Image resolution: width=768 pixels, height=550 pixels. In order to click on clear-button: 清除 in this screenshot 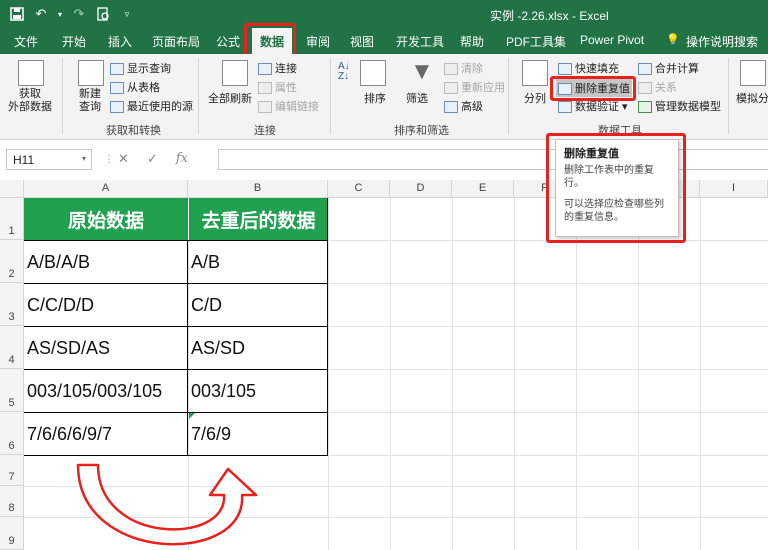, I will do `click(463, 68)`.